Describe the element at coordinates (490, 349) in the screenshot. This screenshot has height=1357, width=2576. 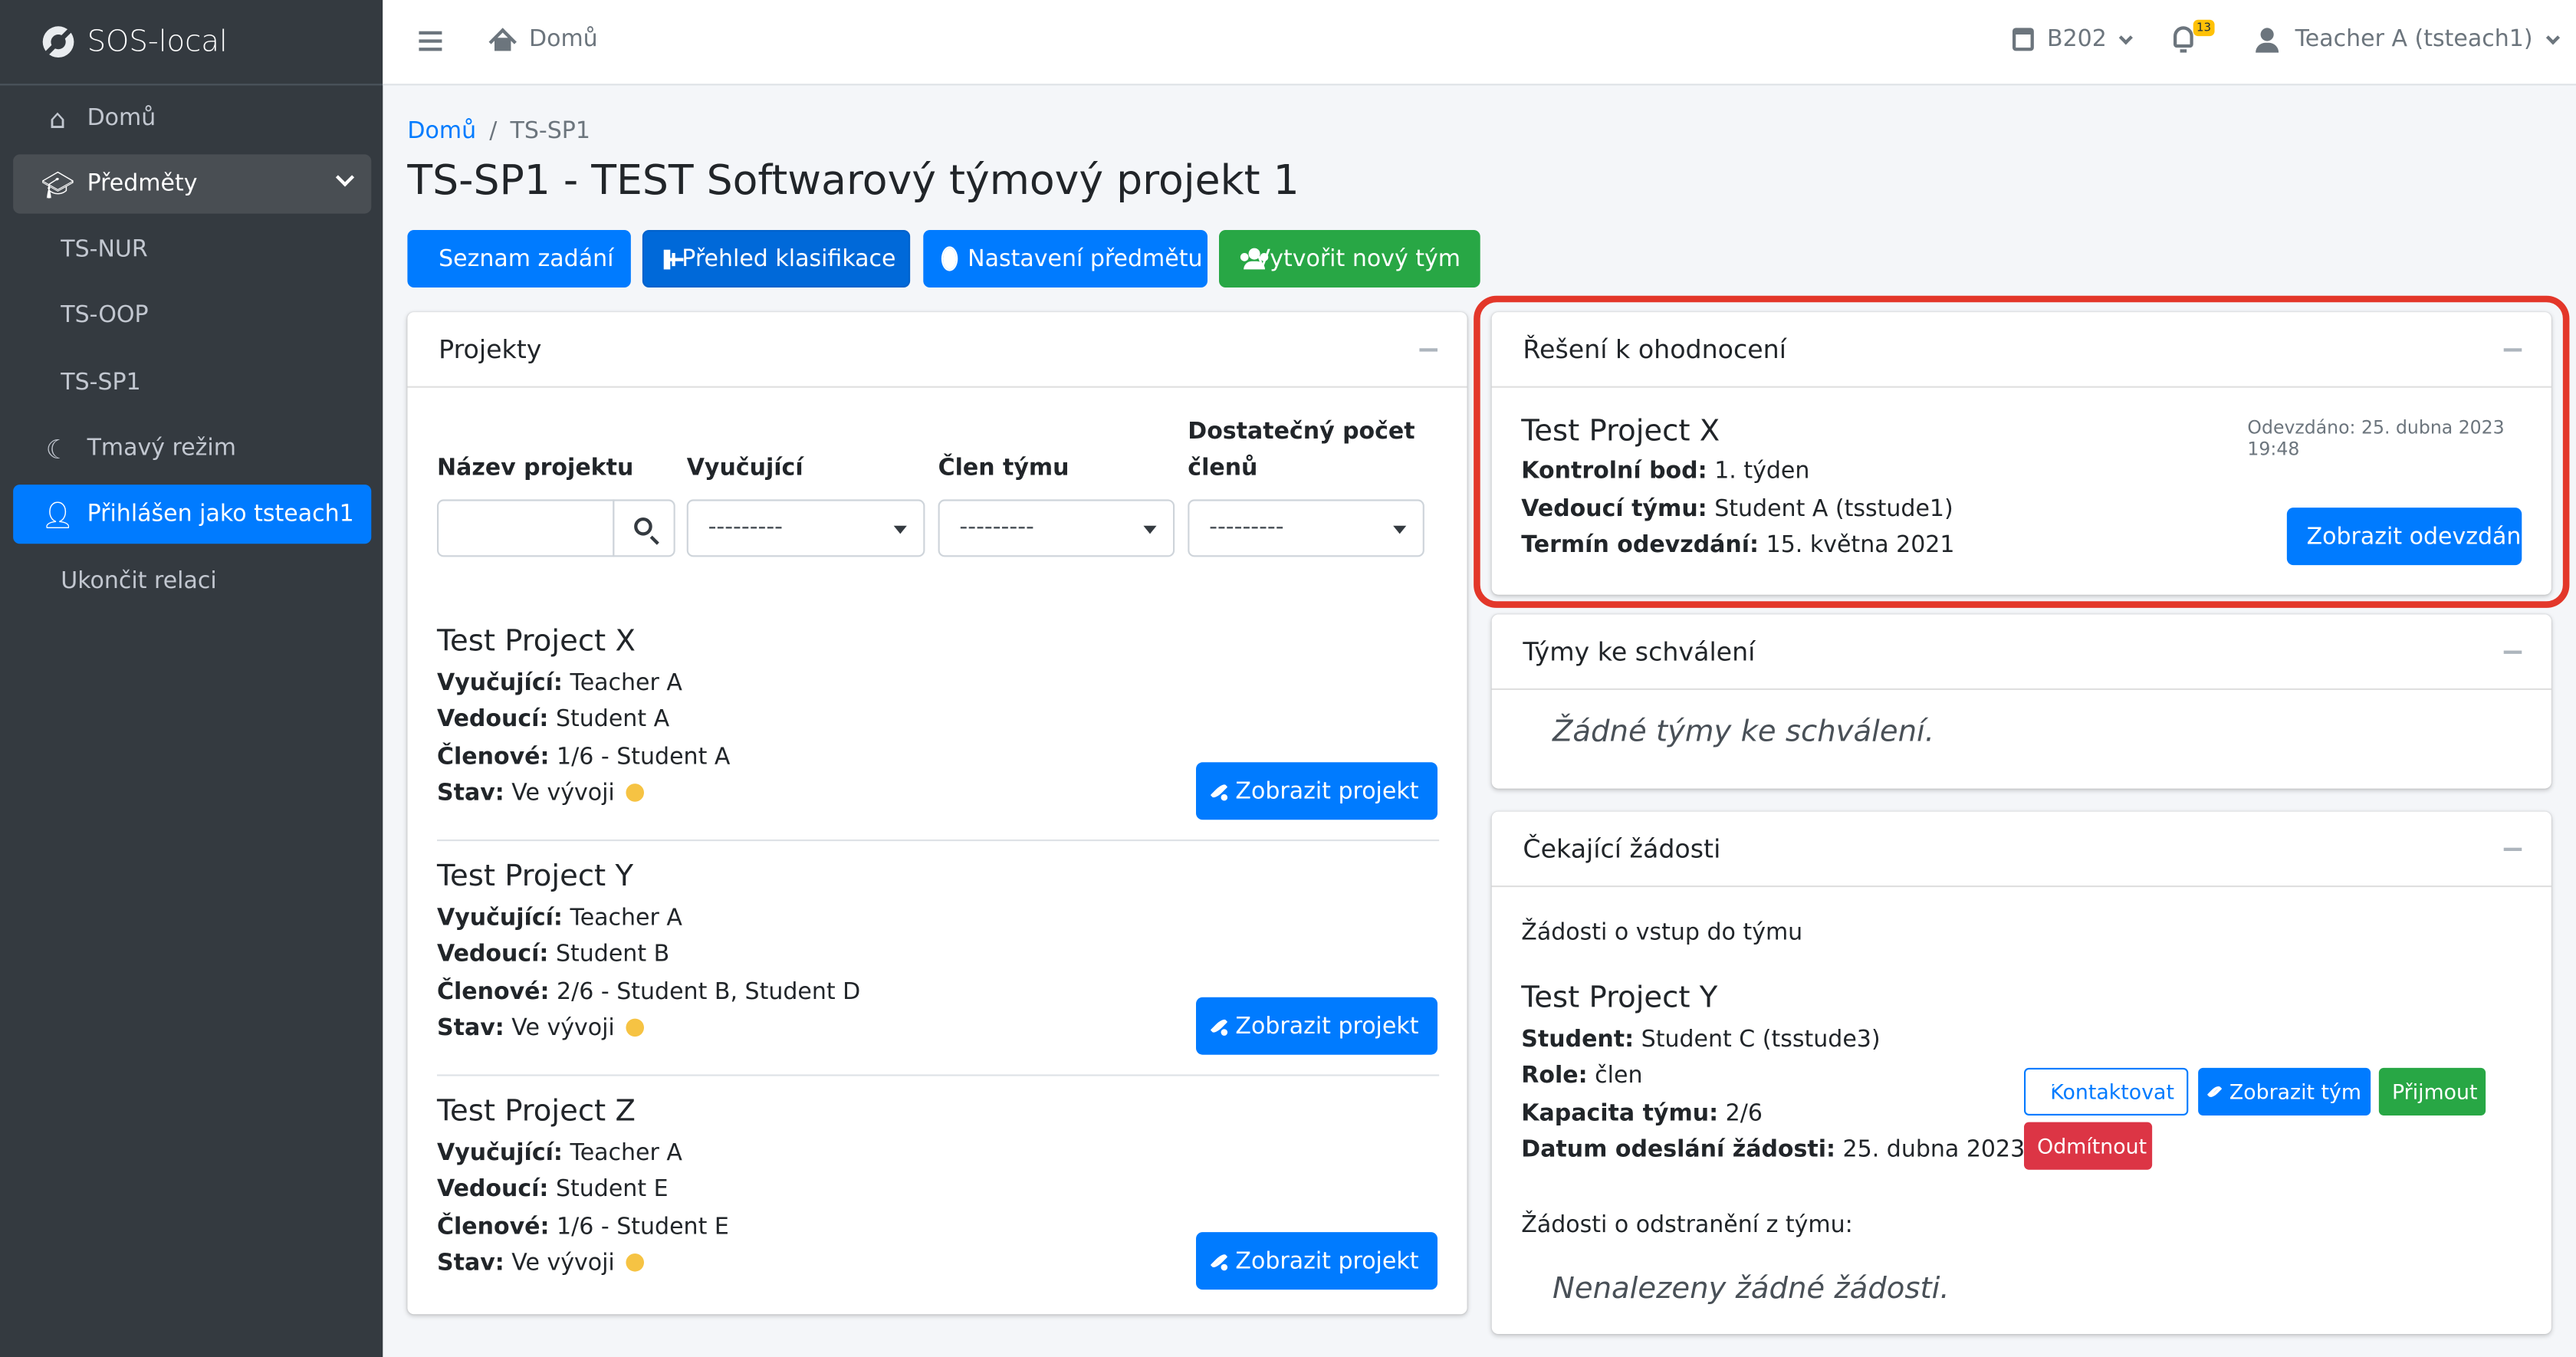
I see `card-title: Projekty` at that location.